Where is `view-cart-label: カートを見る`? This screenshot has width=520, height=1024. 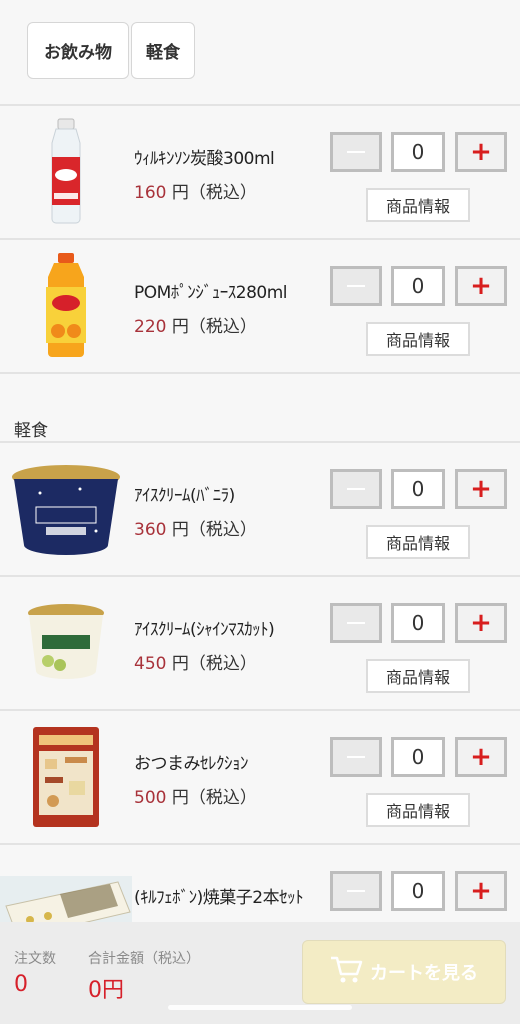
view-cart-label: カートを見る is located at coordinates (424, 973).